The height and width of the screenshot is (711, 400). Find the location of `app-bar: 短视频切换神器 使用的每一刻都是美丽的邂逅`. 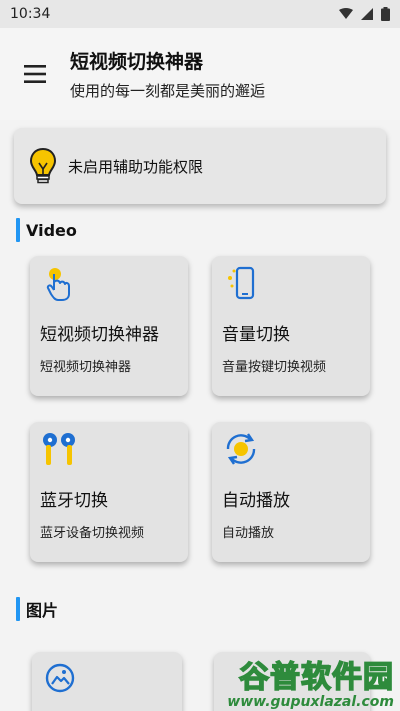

app-bar: 短视频切换神器 使用的每一刻都是美丽的邂逅 is located at coordinates (200, 74).